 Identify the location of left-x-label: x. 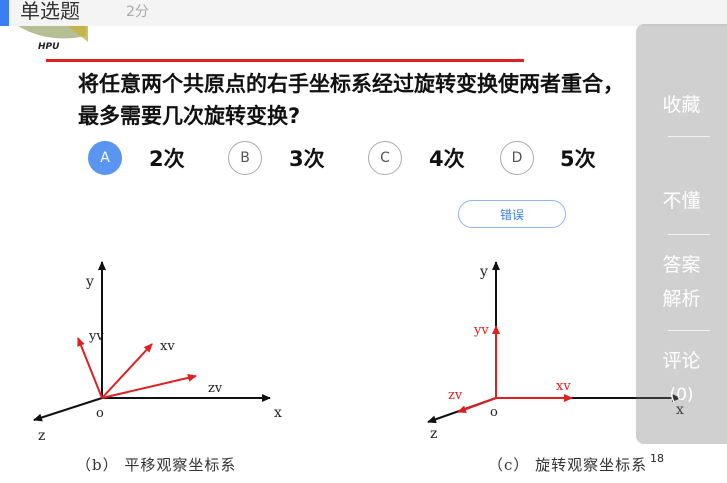
(278, 413).